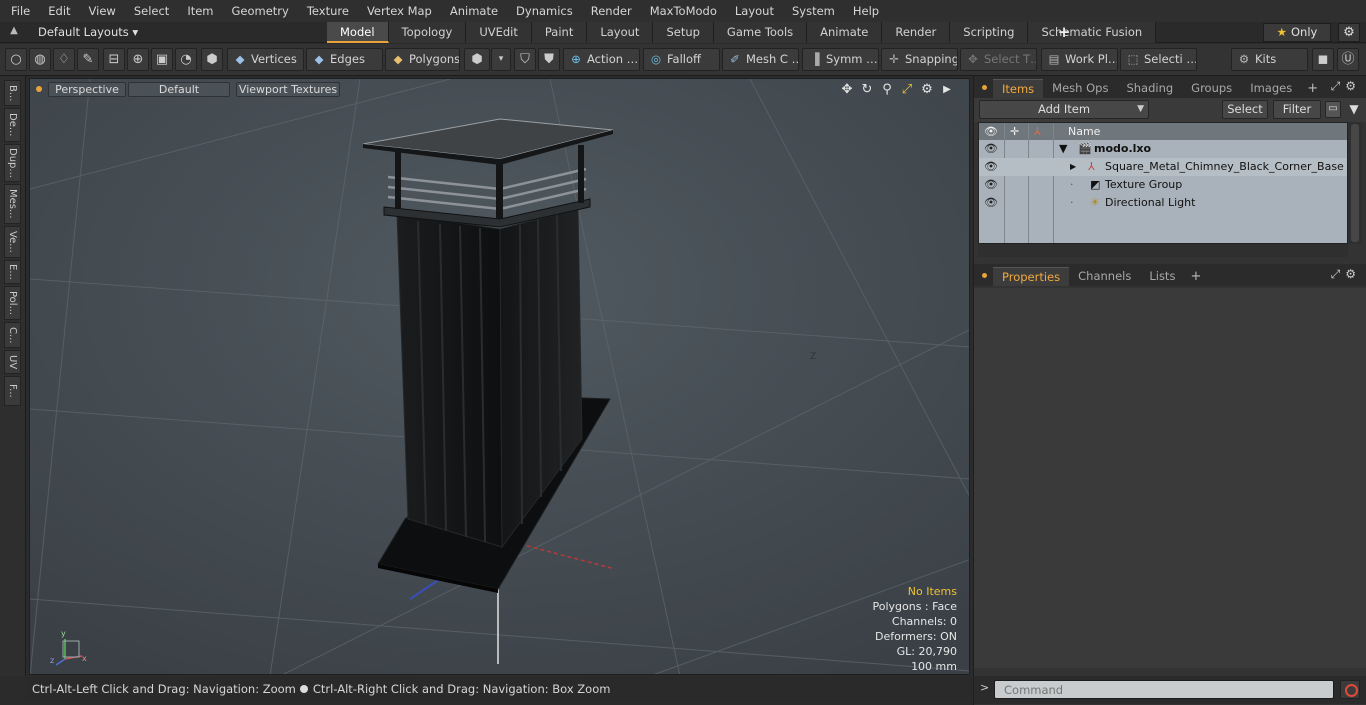  Describe the element at coordinates (499, 32) in the screenshot. I see `tab-uvedit: UVEdit` at that location.